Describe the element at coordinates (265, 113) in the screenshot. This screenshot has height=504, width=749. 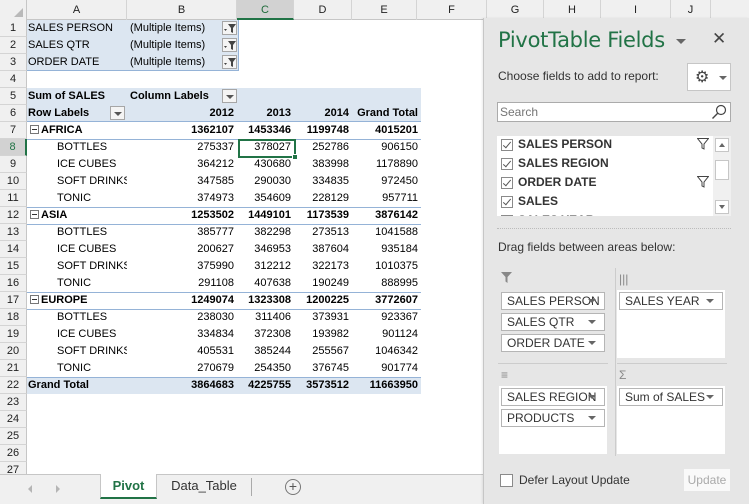
I see `year-header-2013: 2013` at that location.